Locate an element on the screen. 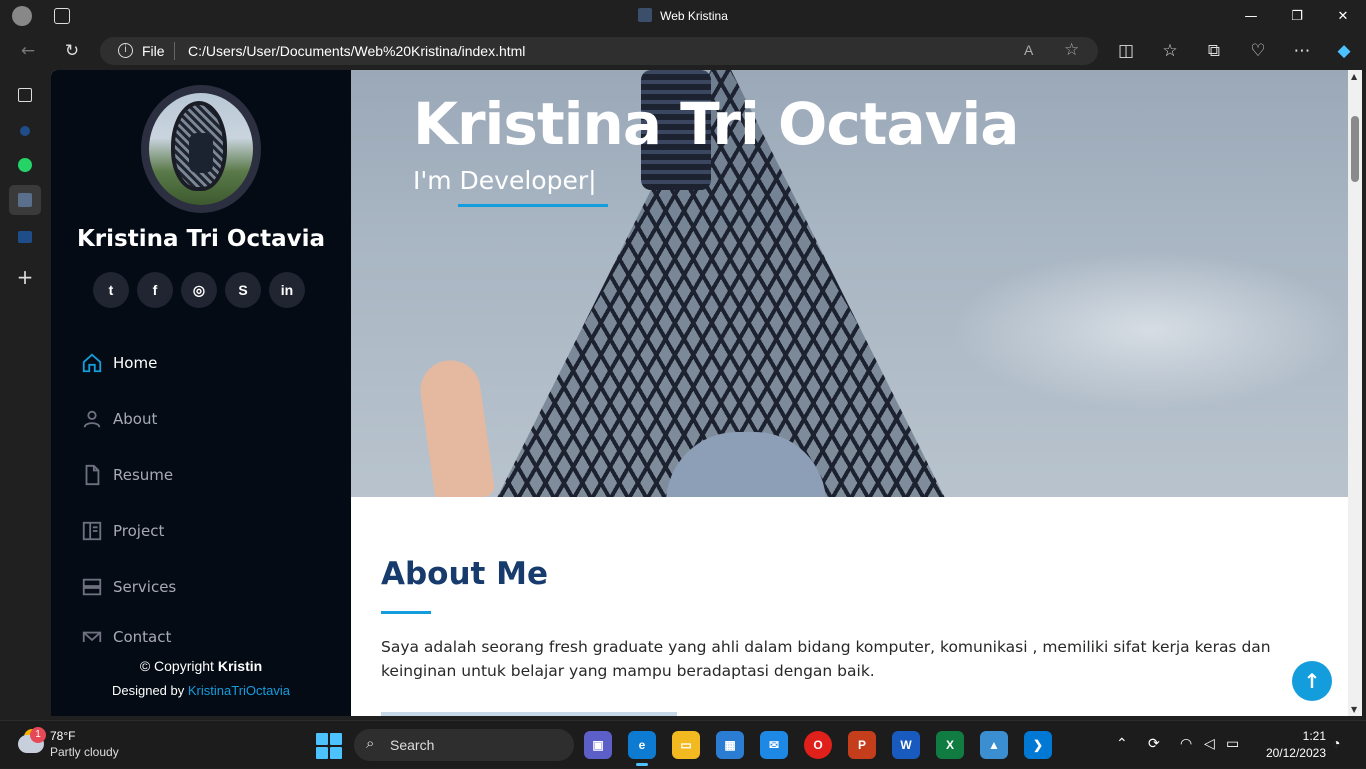  designed-by-label: Designed by is located at coordinates (148, 690).